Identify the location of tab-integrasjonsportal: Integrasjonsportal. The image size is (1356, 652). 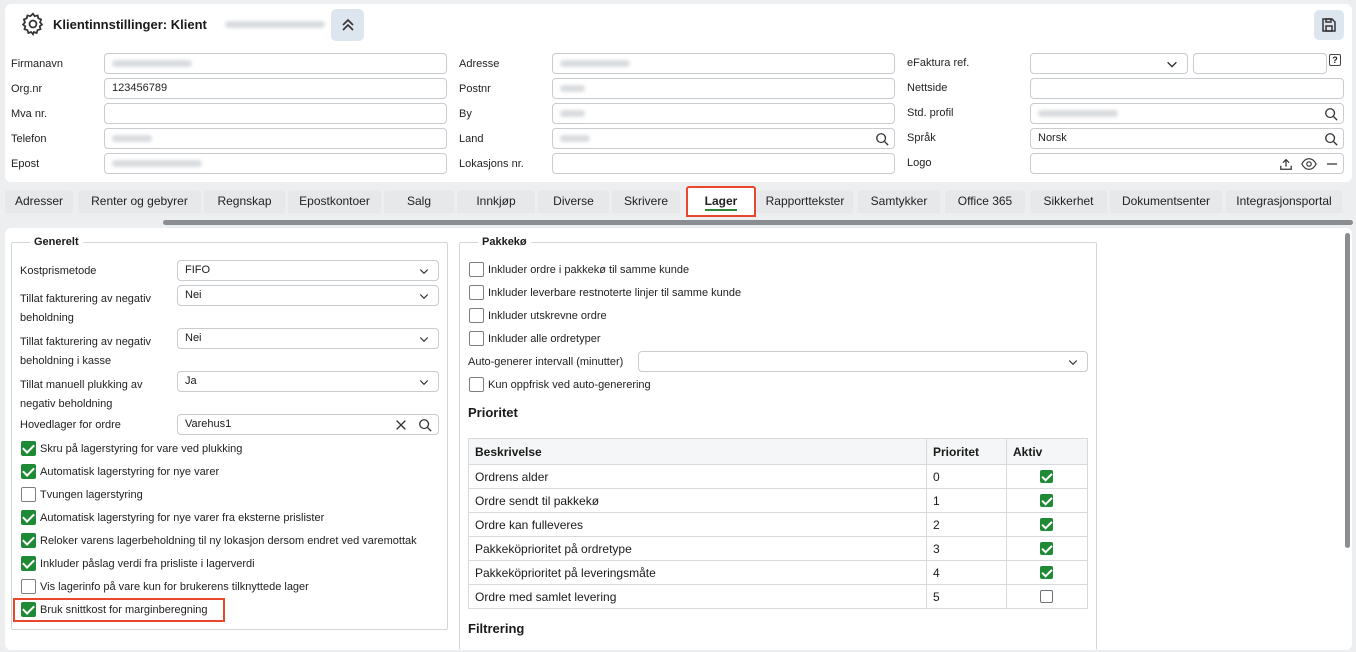
(1284, 201).